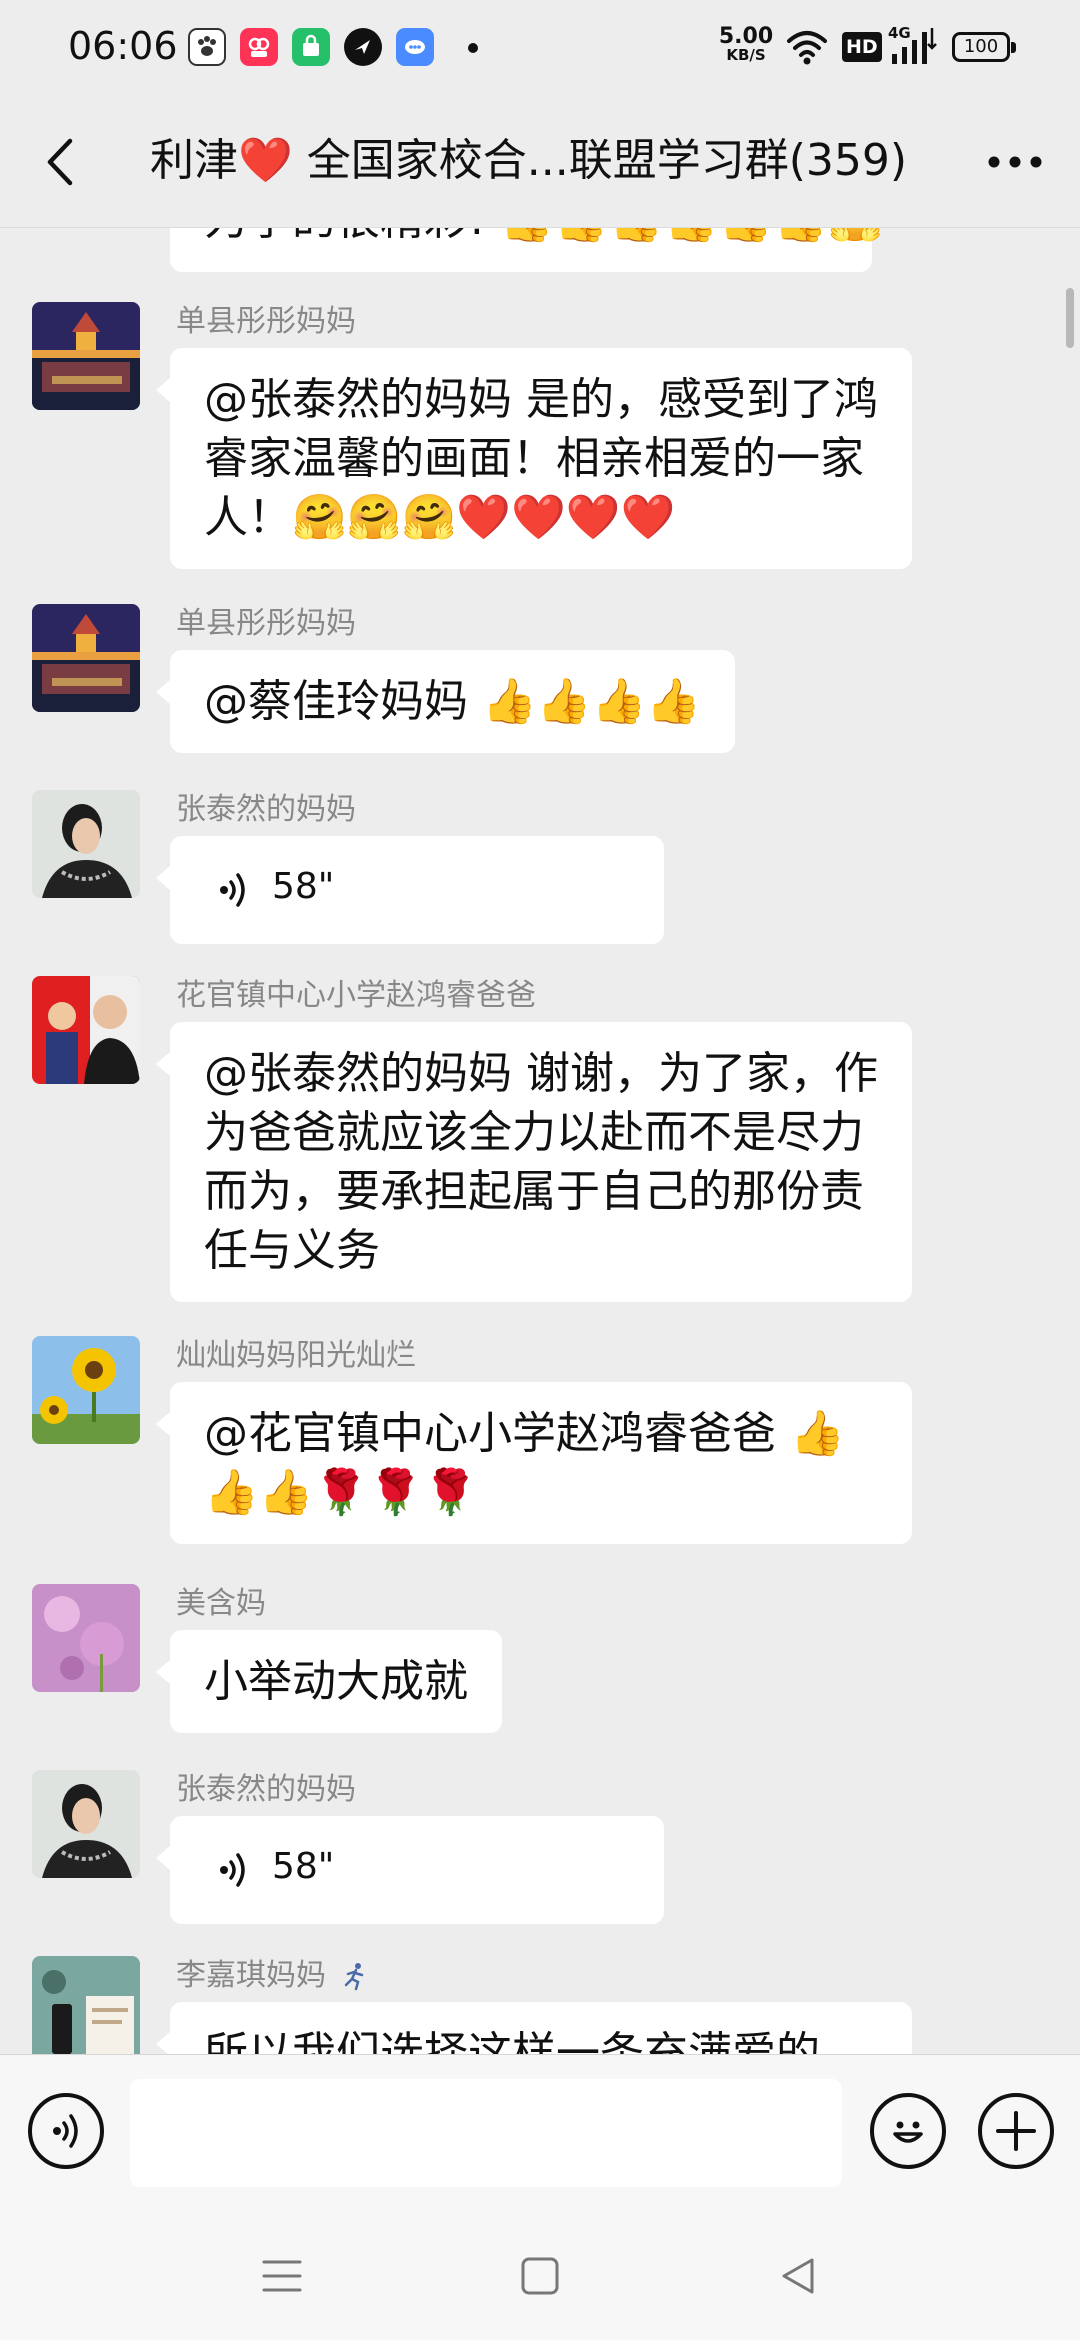  Describe the element at coordinates (363, 47) in the screenshot. I see `black-bird-app-icon` at that location.